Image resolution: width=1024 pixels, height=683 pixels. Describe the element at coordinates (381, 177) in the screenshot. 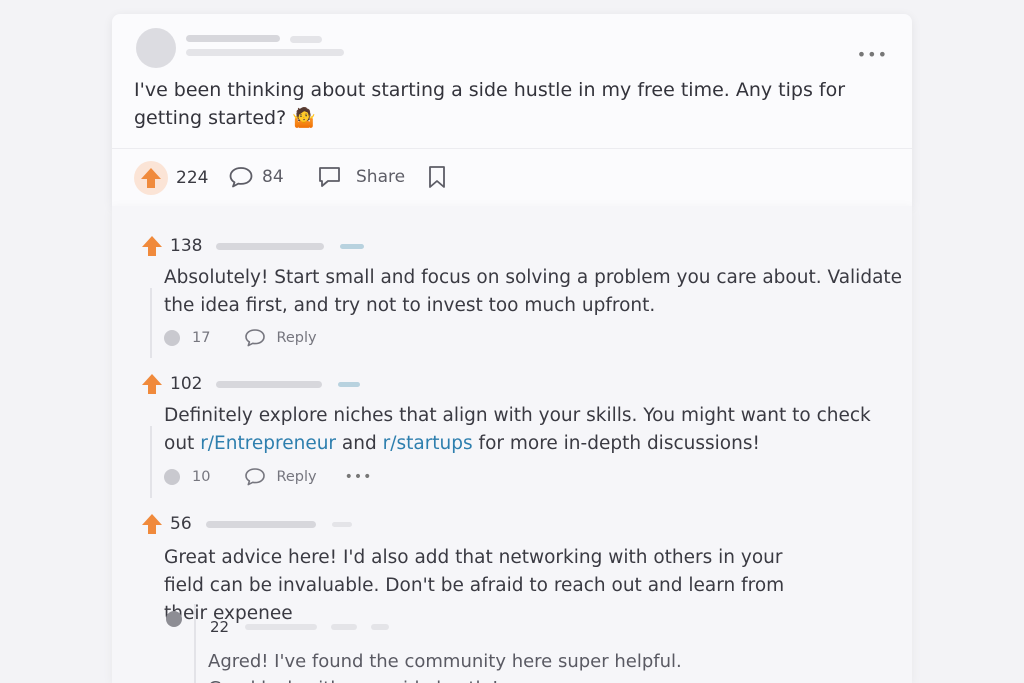

I see `share-label: Share` at that location.